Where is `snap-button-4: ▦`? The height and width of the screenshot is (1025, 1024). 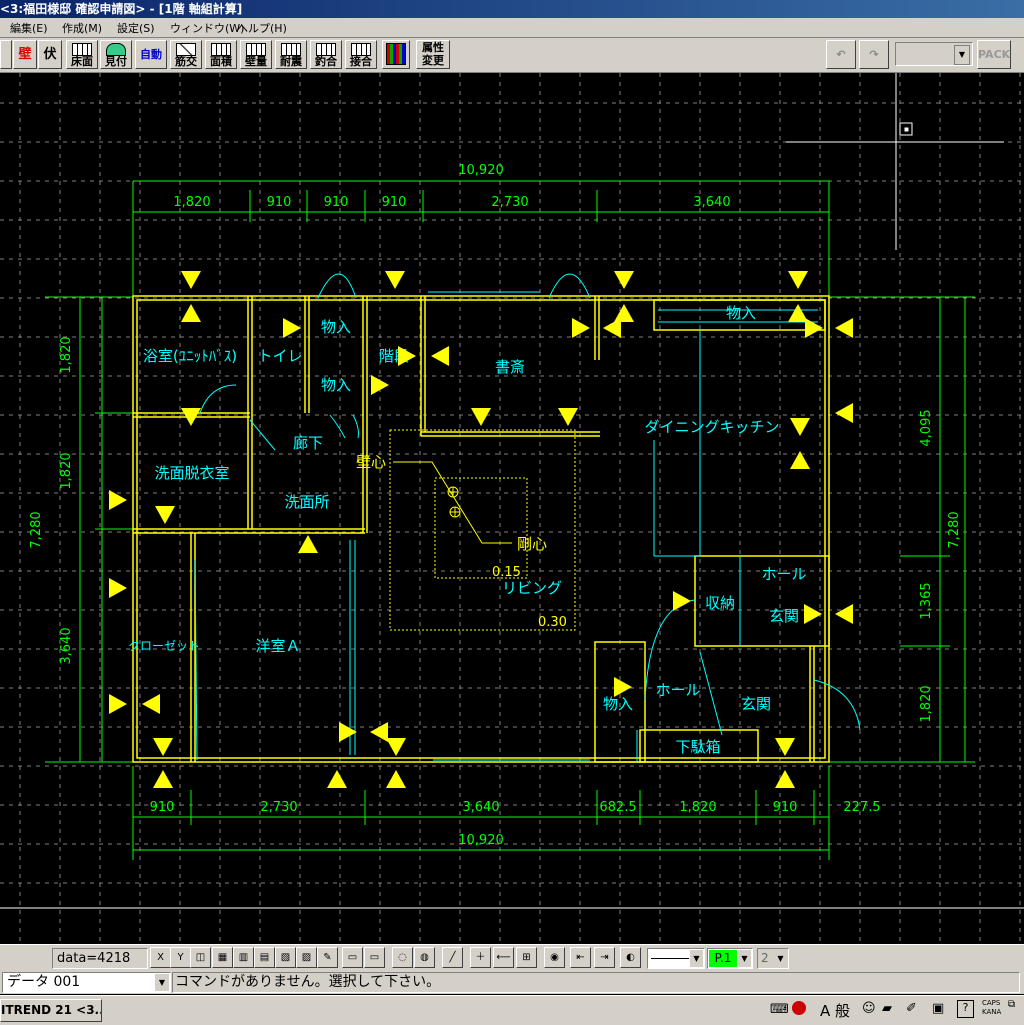
snap-button-4: ▦ is located at coordinates (222, 957).